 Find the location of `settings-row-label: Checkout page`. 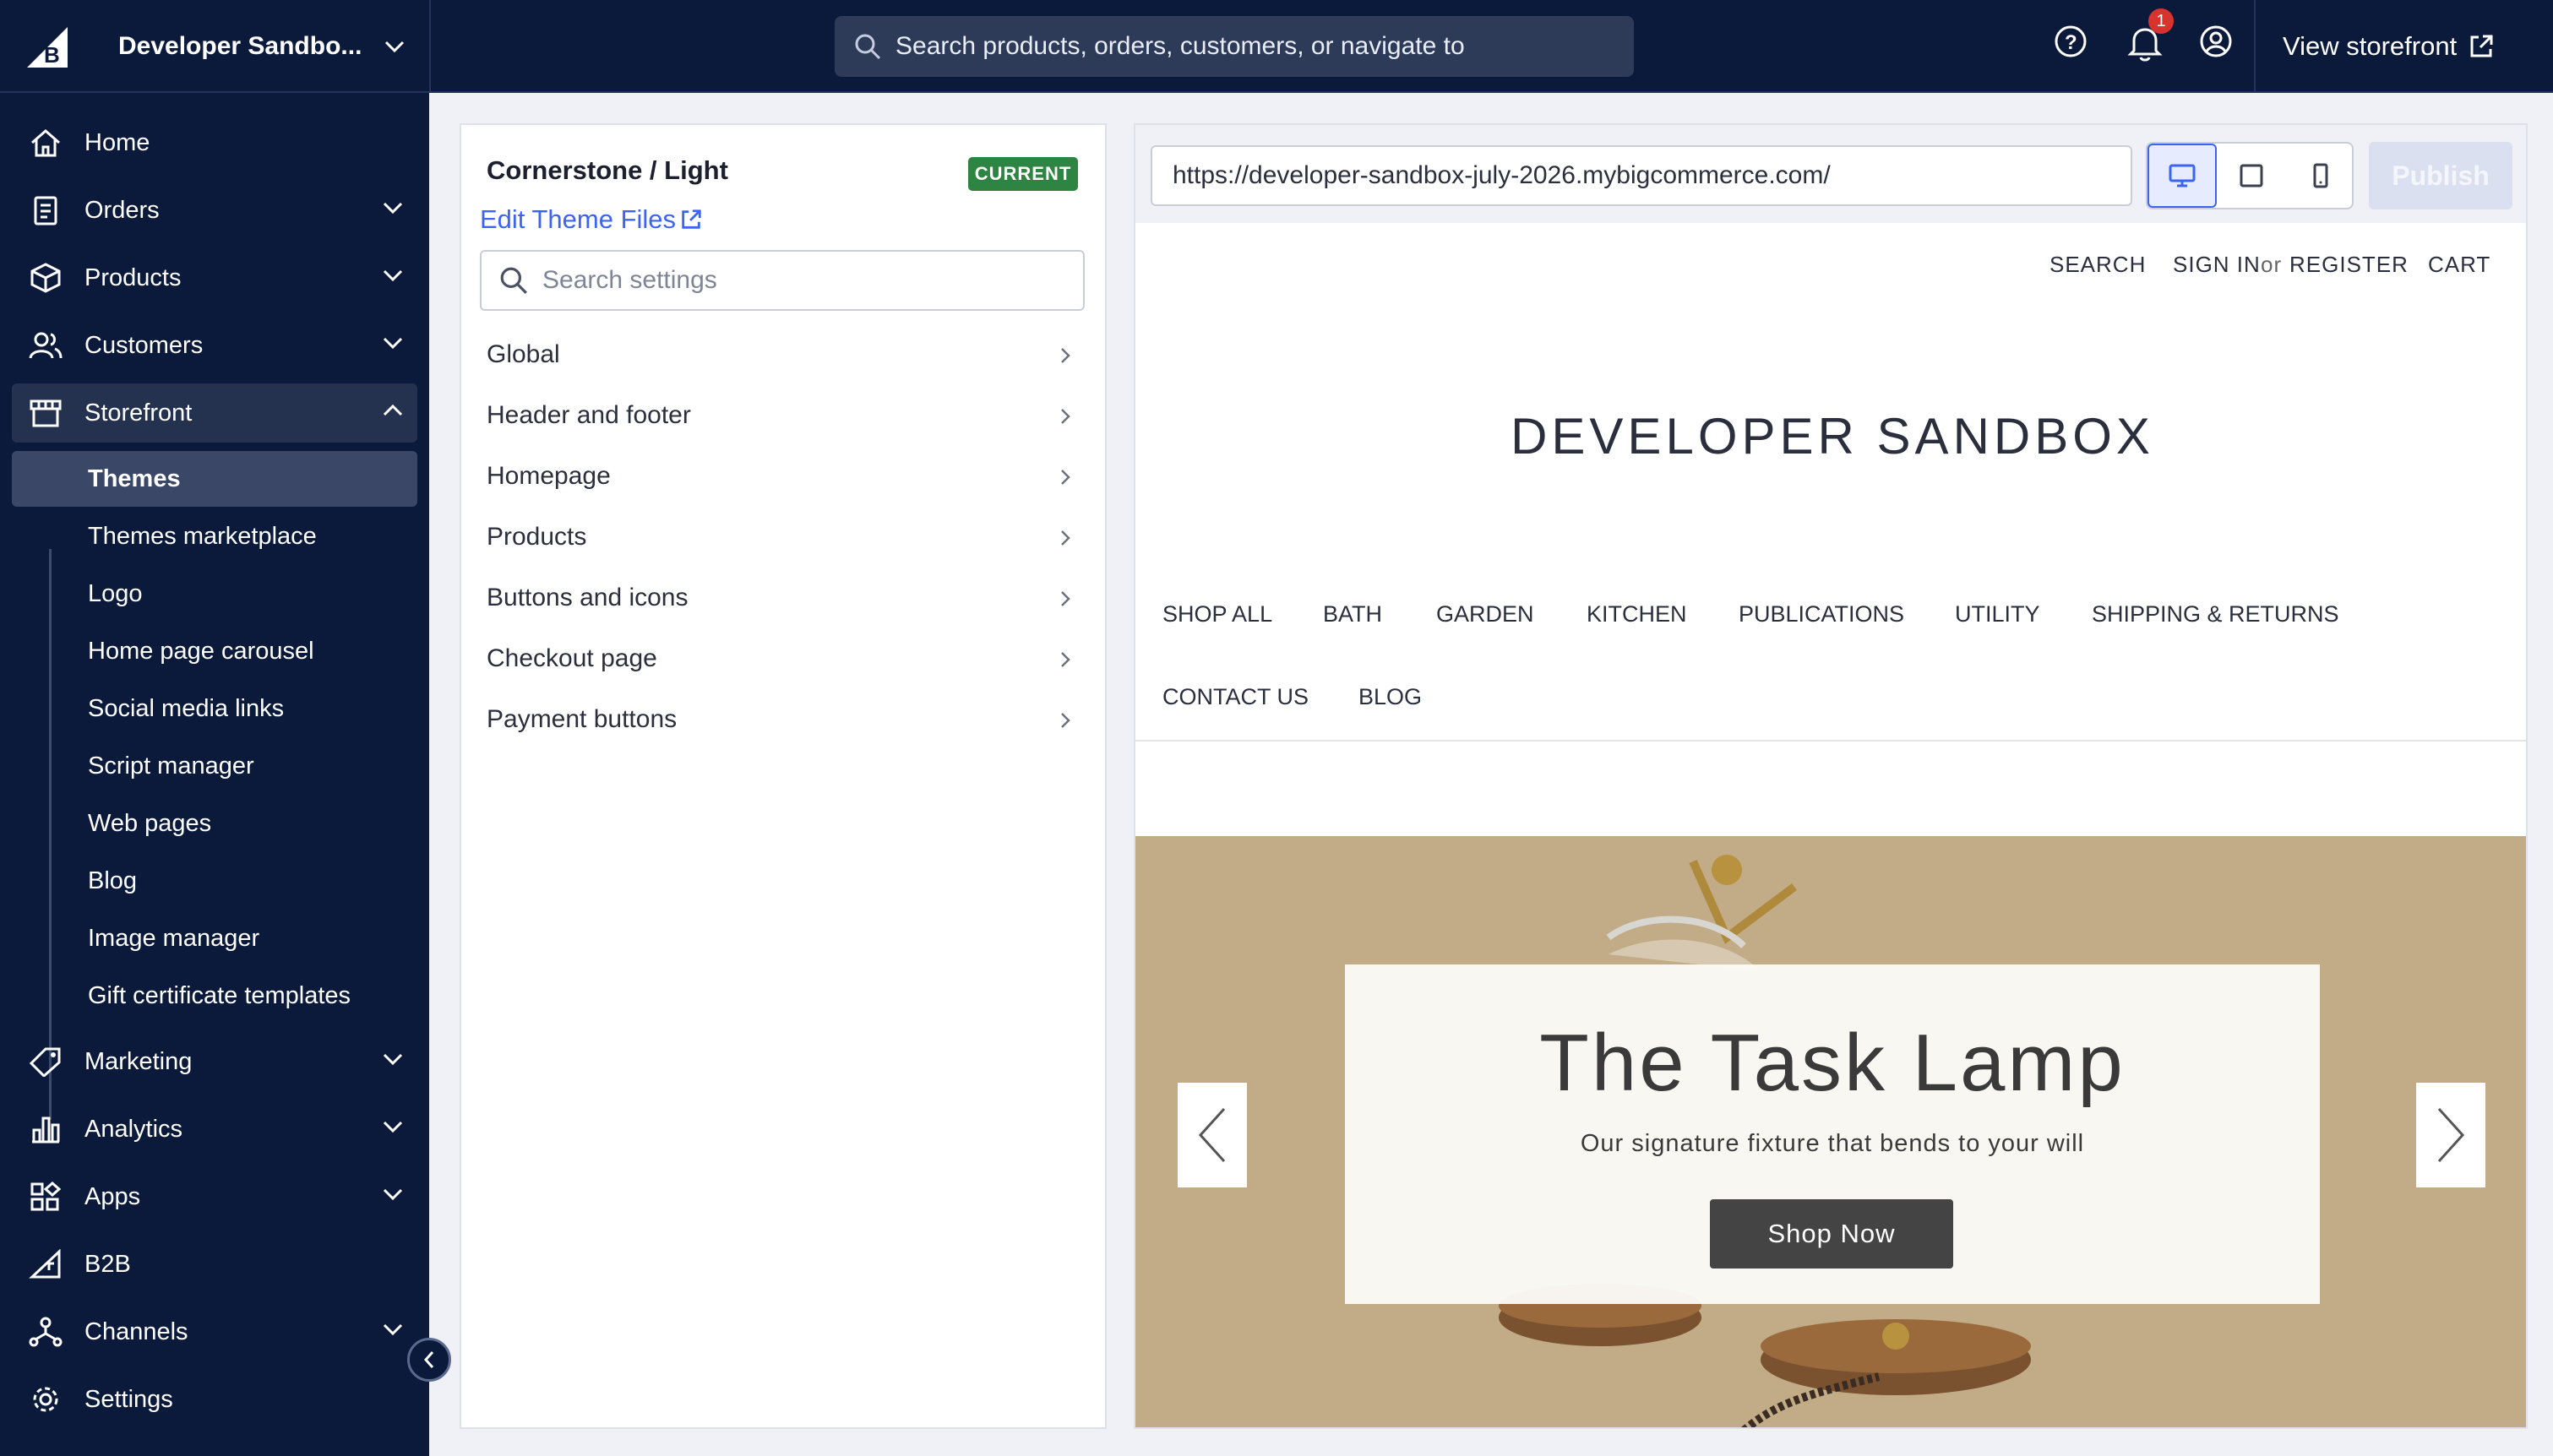

settings-row-label: Checkout page is located at coordinates (572, 658).